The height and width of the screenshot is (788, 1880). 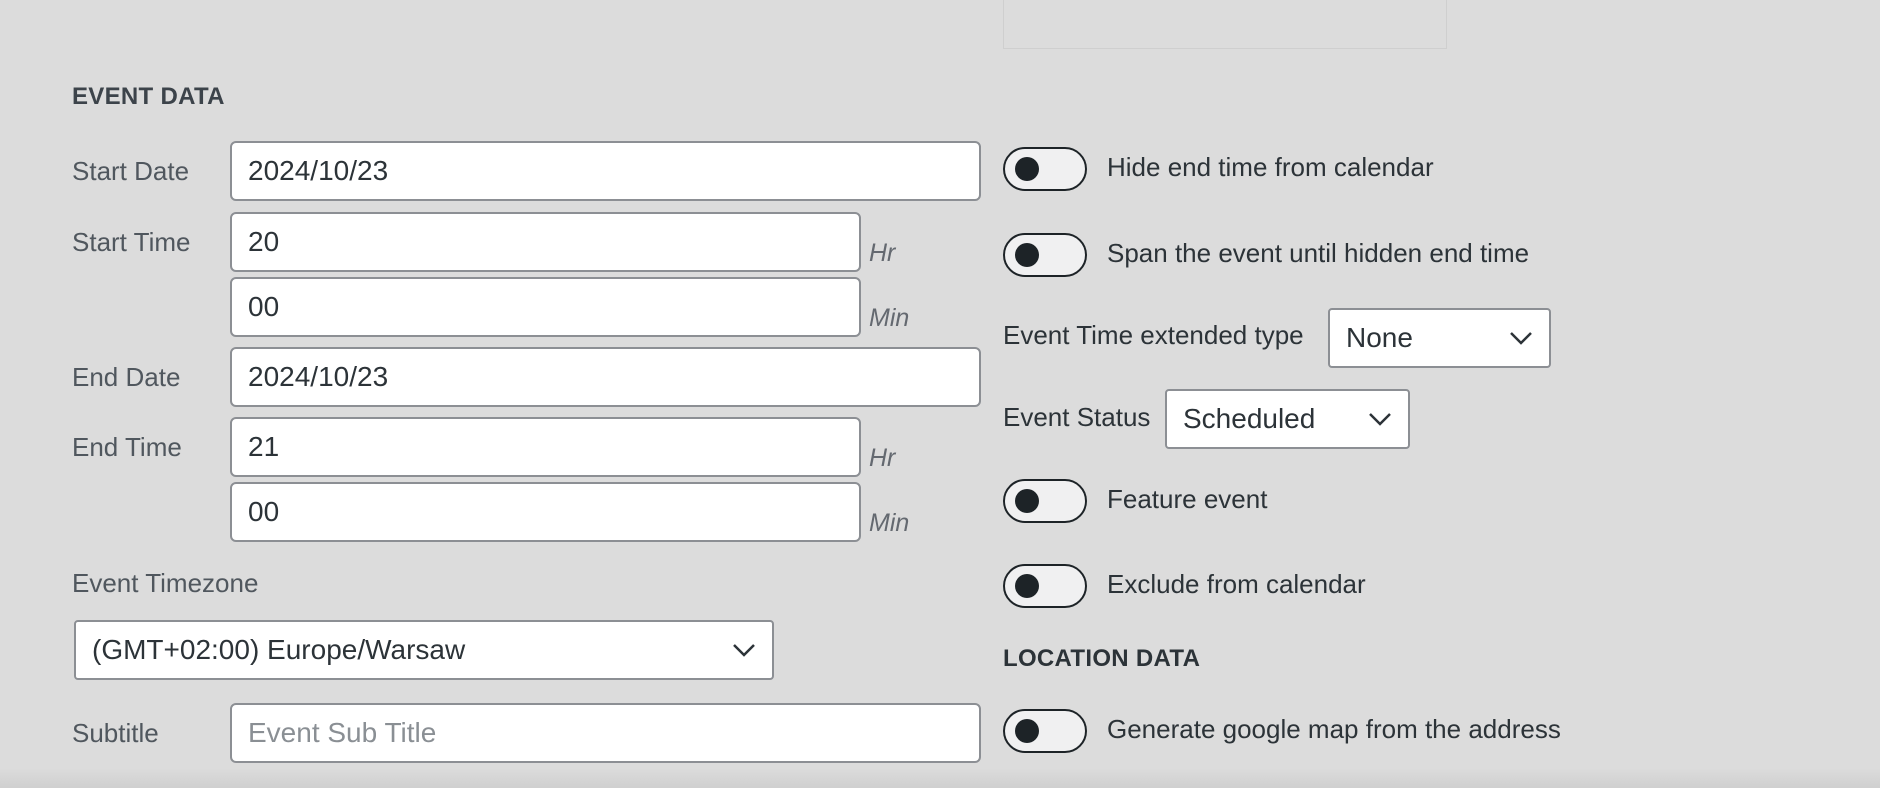 What do you see at coordinates (279, 649) in the screenshot?
I see `event-timezone-value: (GMT+02:00) Europe/Warsaw` at bounding box center [279, 649].